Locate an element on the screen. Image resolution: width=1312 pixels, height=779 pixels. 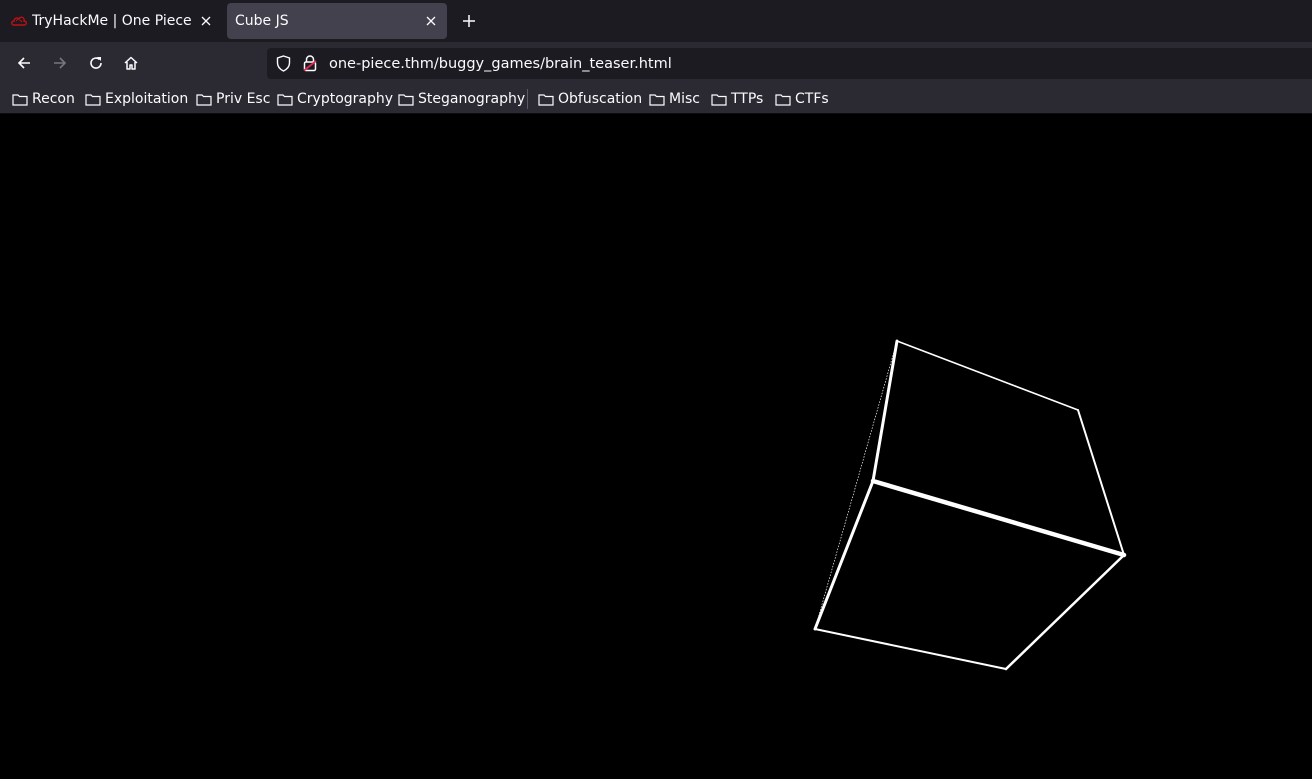
tab-tryhackme: TryHackMe | One Piece is located at coordinates (113, 21).